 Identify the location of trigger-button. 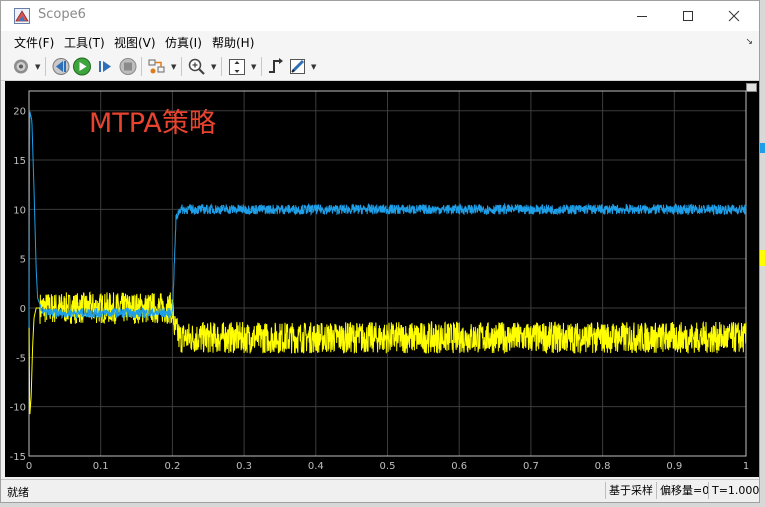
(276, 66).